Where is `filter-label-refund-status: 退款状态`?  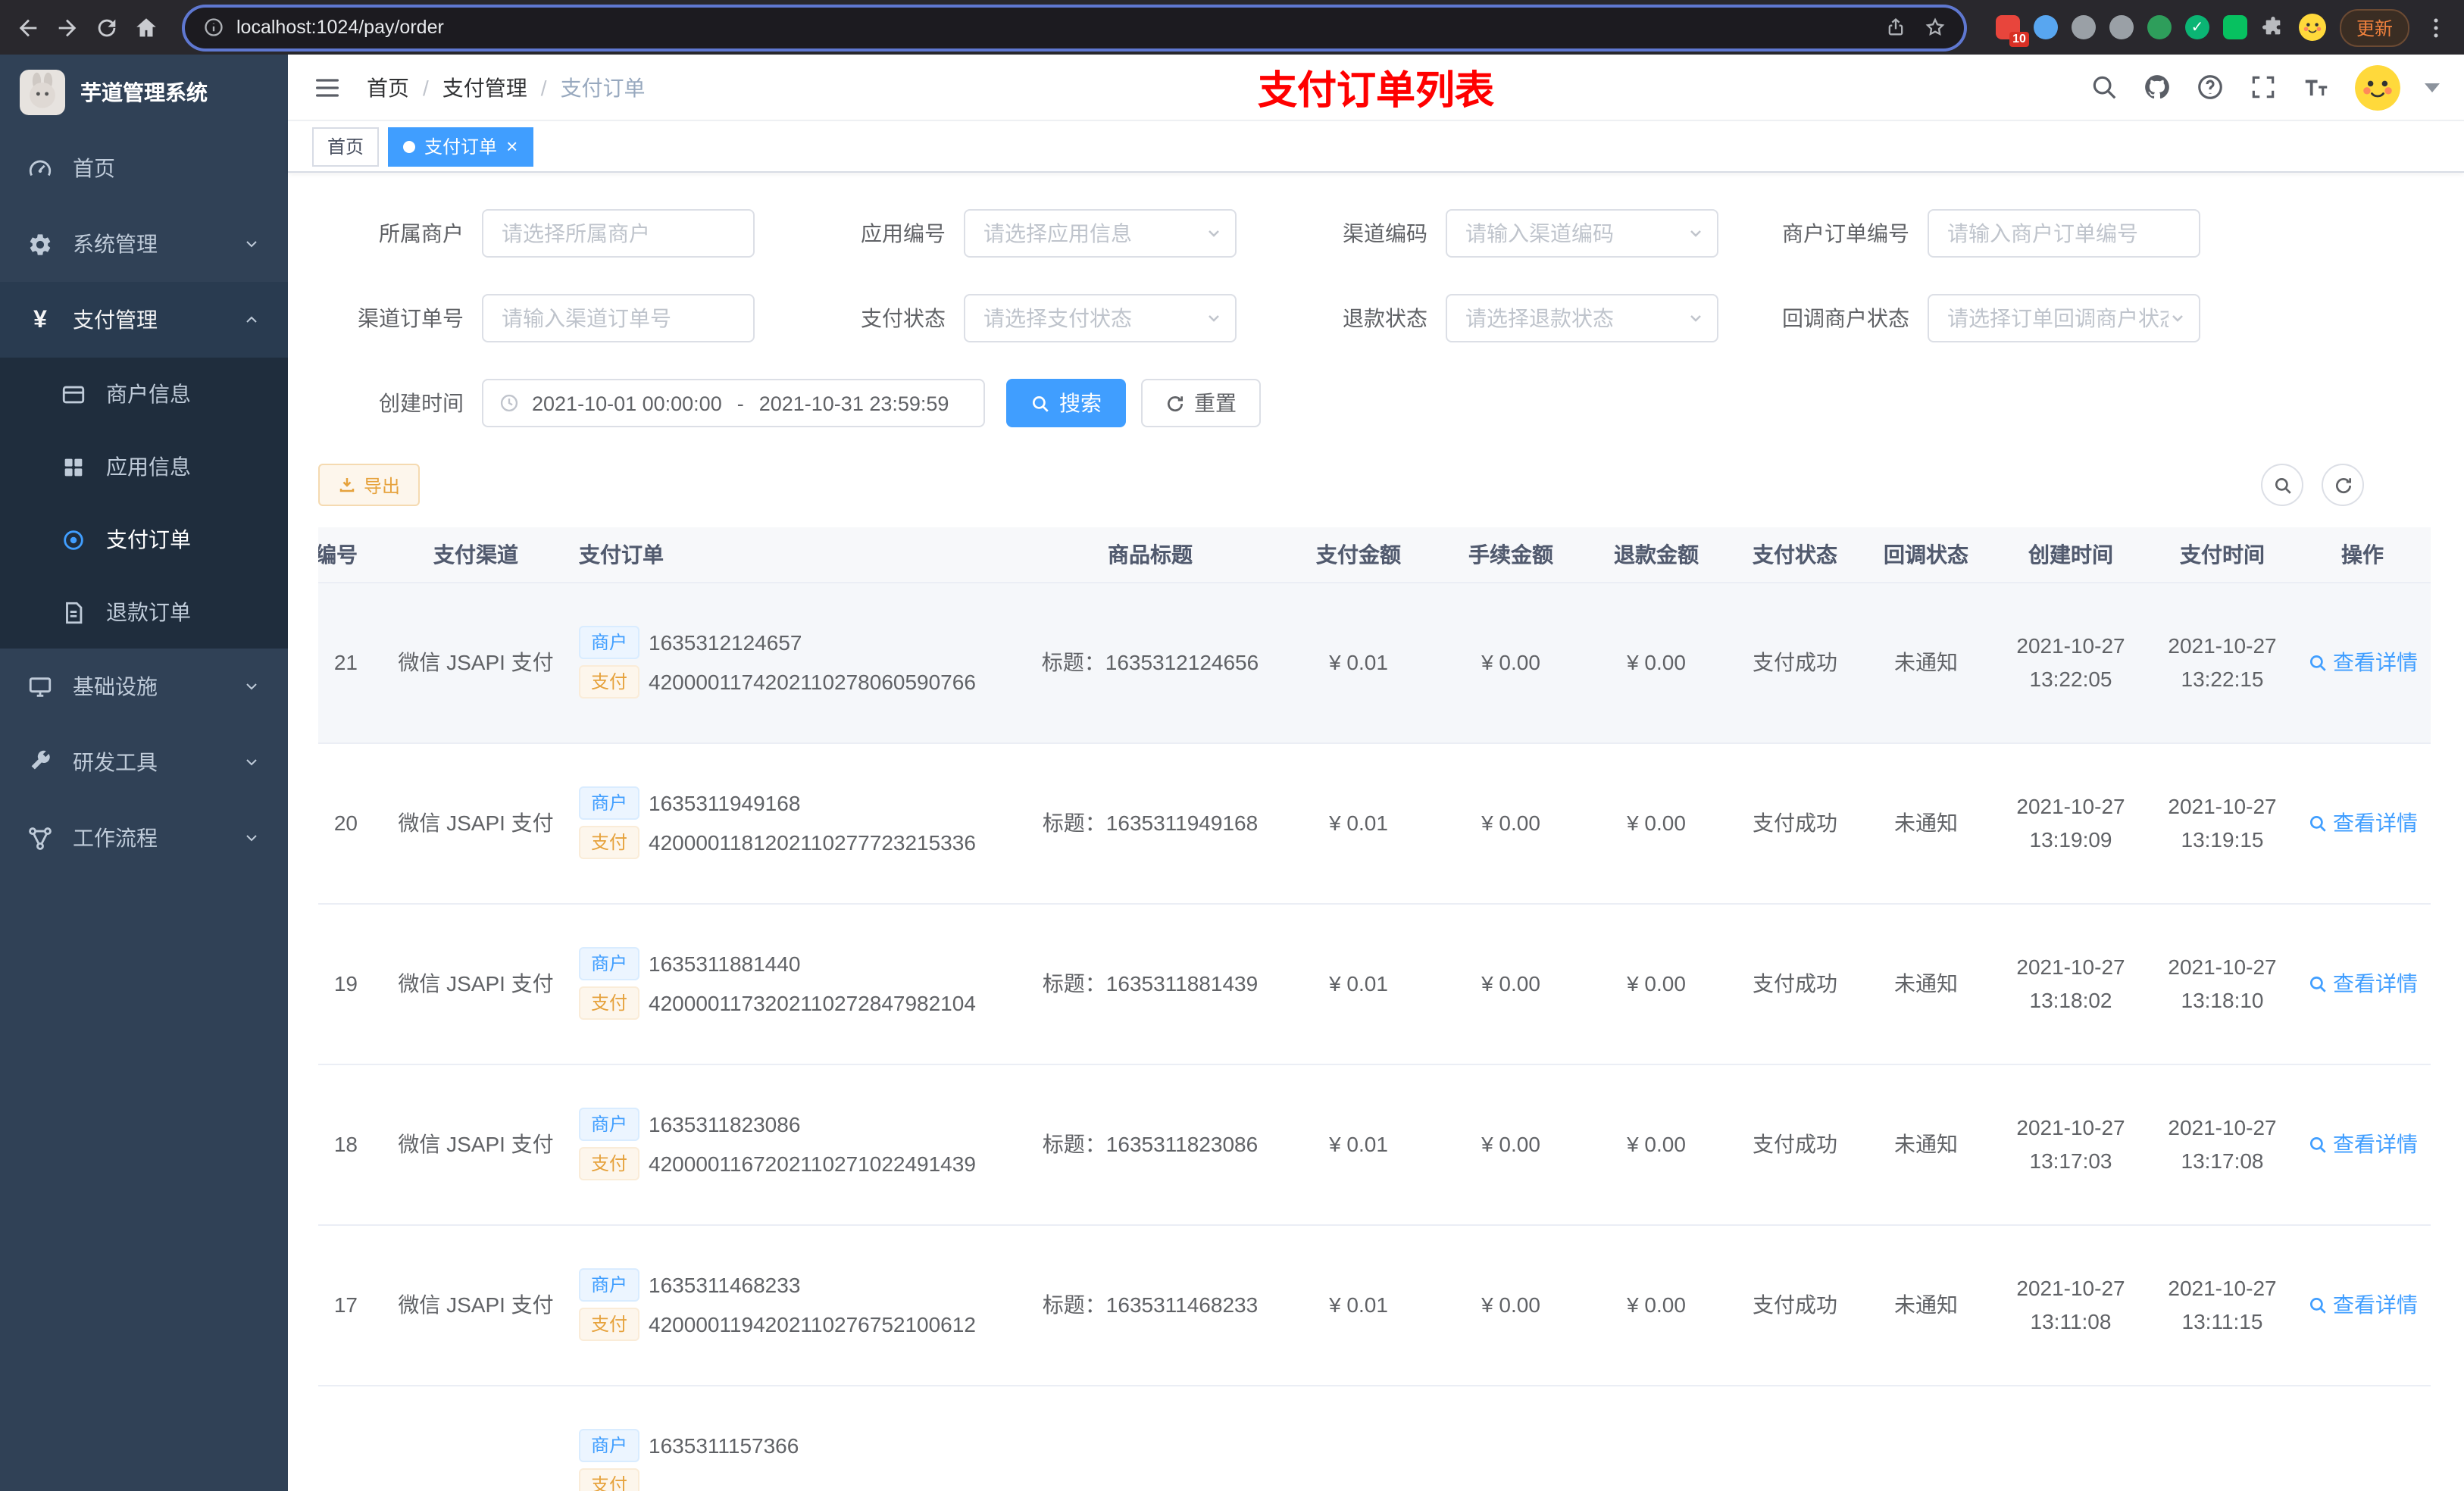
filter-label-refund-status: 退款状态 is located at coordinates (1385, 318).